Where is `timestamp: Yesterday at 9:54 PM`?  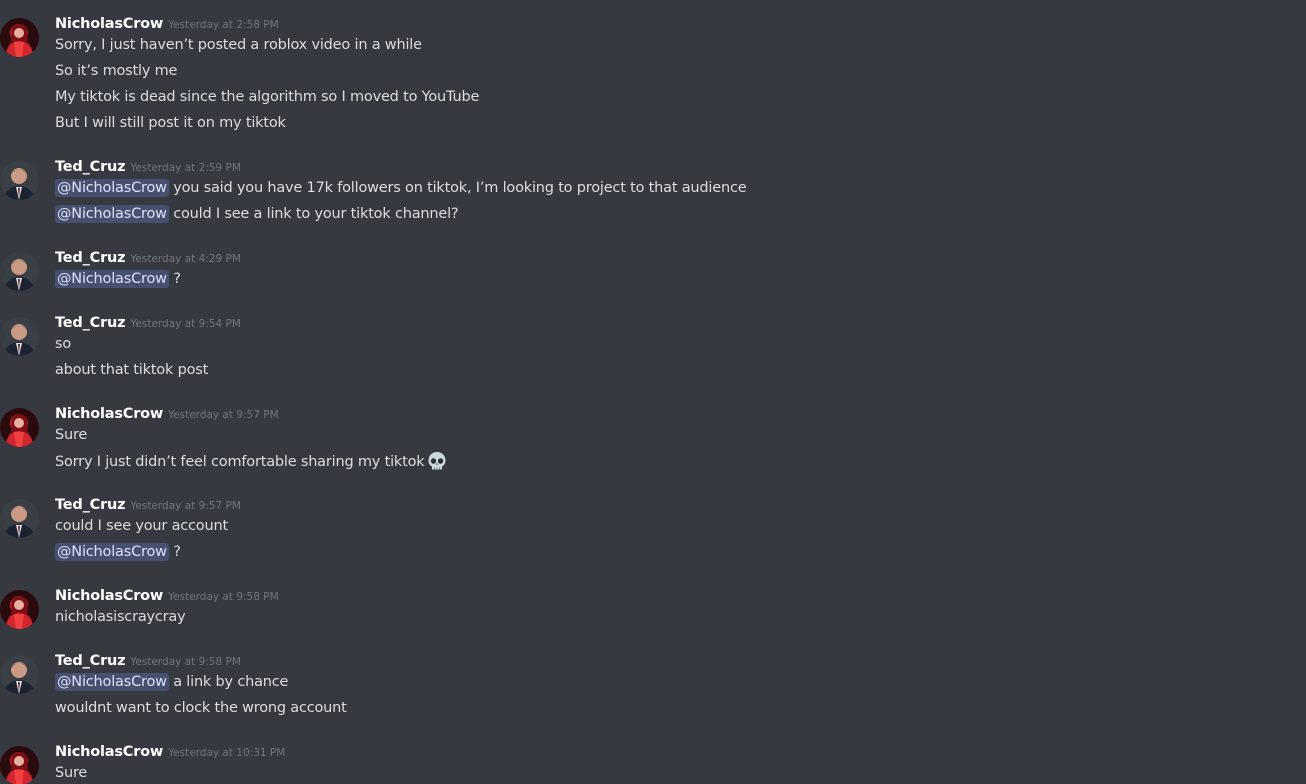
timestamp: Yesterday at 9:54 PM is located at coordinates (185, 324).